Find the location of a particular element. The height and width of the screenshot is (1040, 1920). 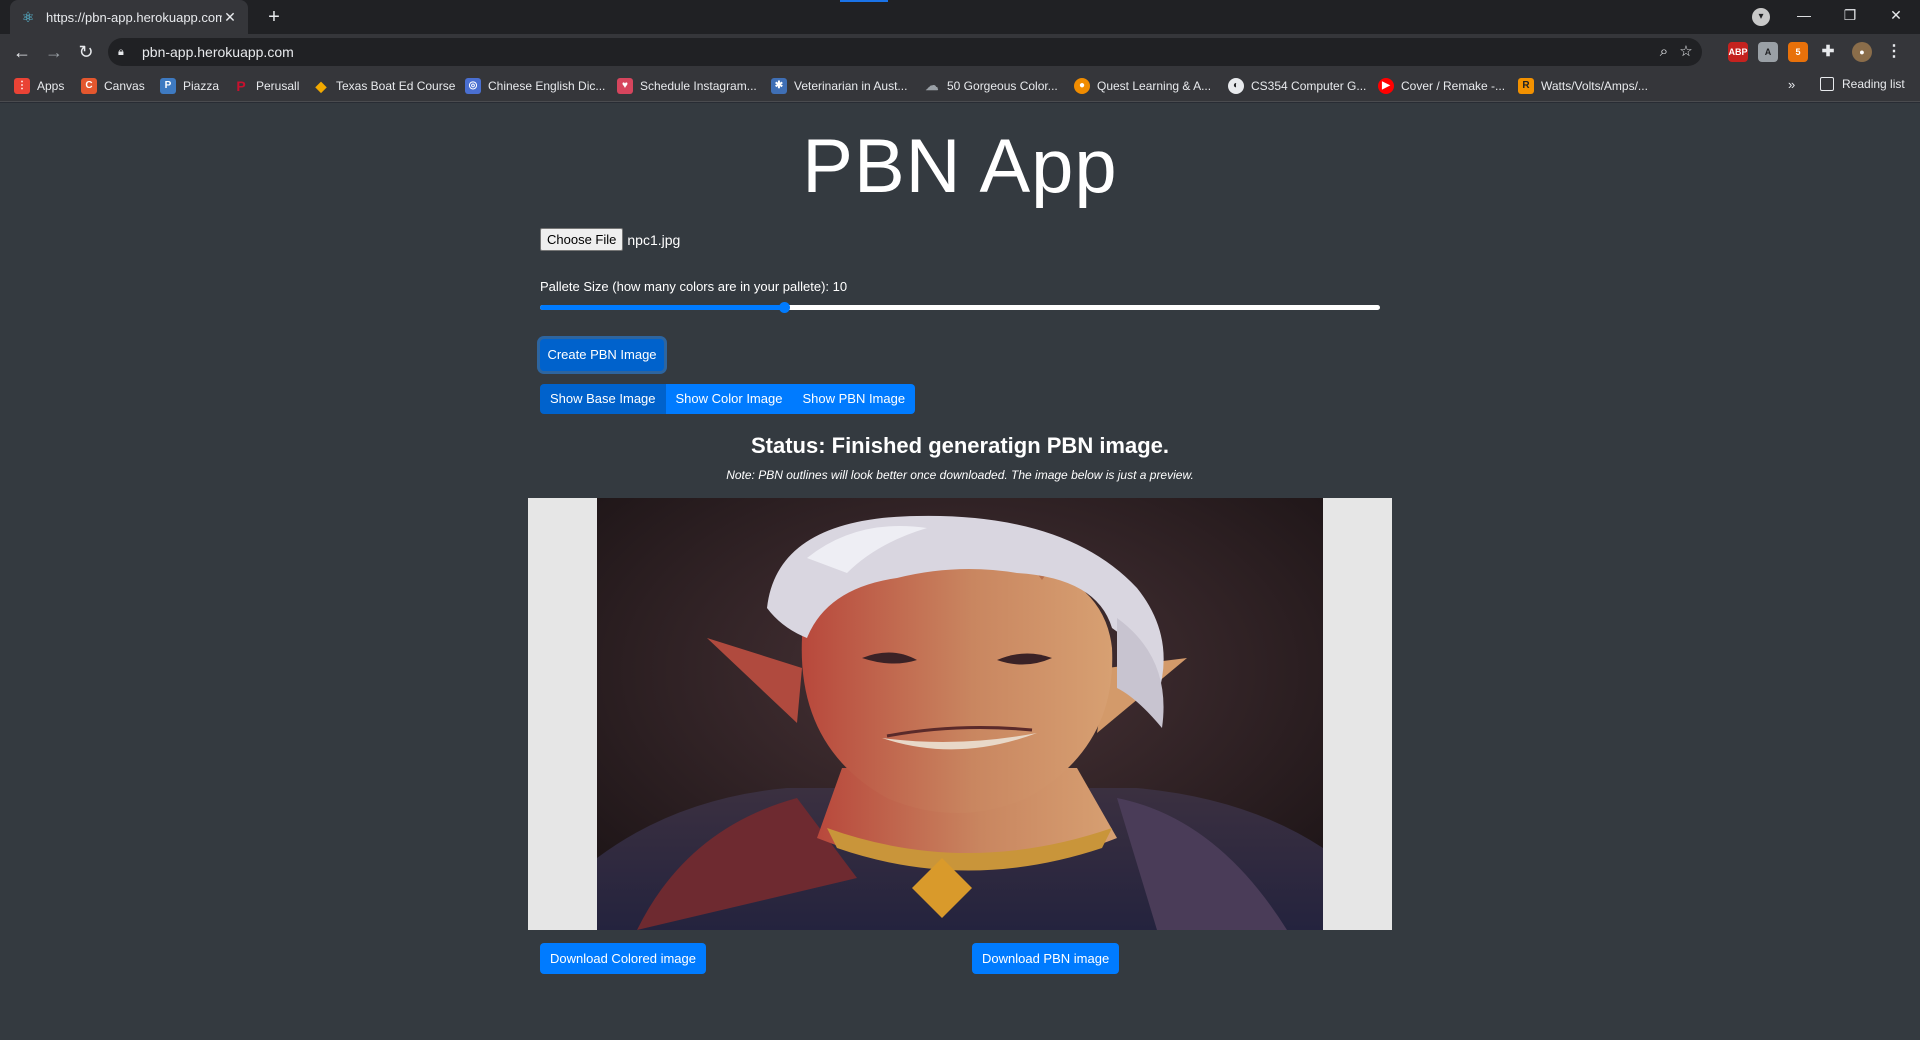

bookmark-star-icon: ☆ is located at coordinates (1686, 52).